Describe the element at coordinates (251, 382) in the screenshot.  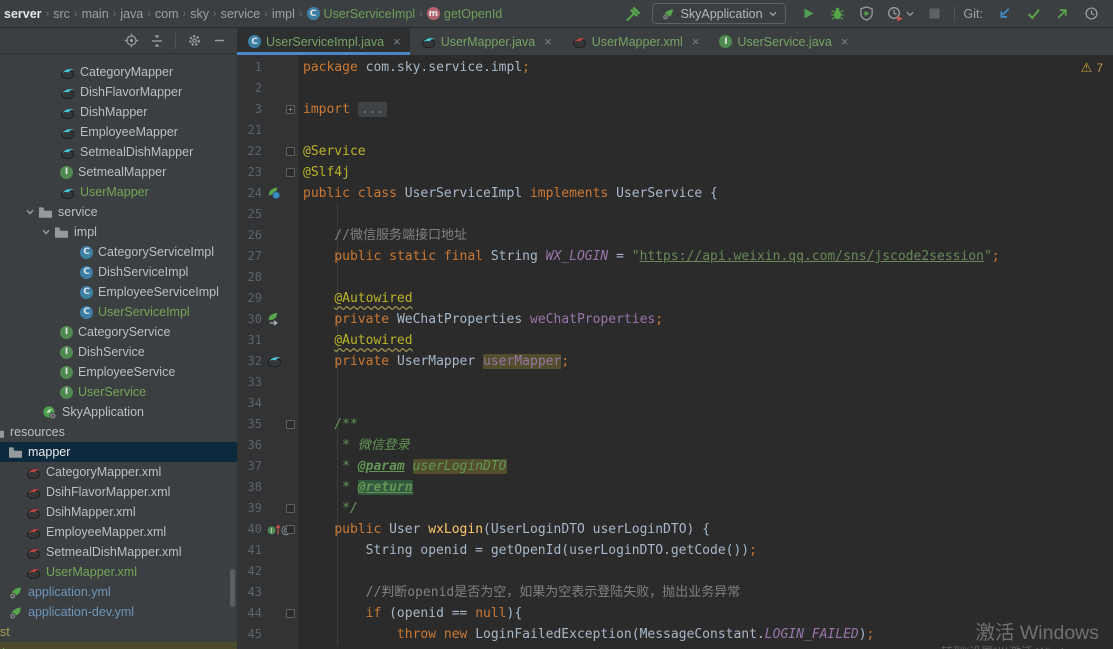
I see `line-number: 33` at that location.